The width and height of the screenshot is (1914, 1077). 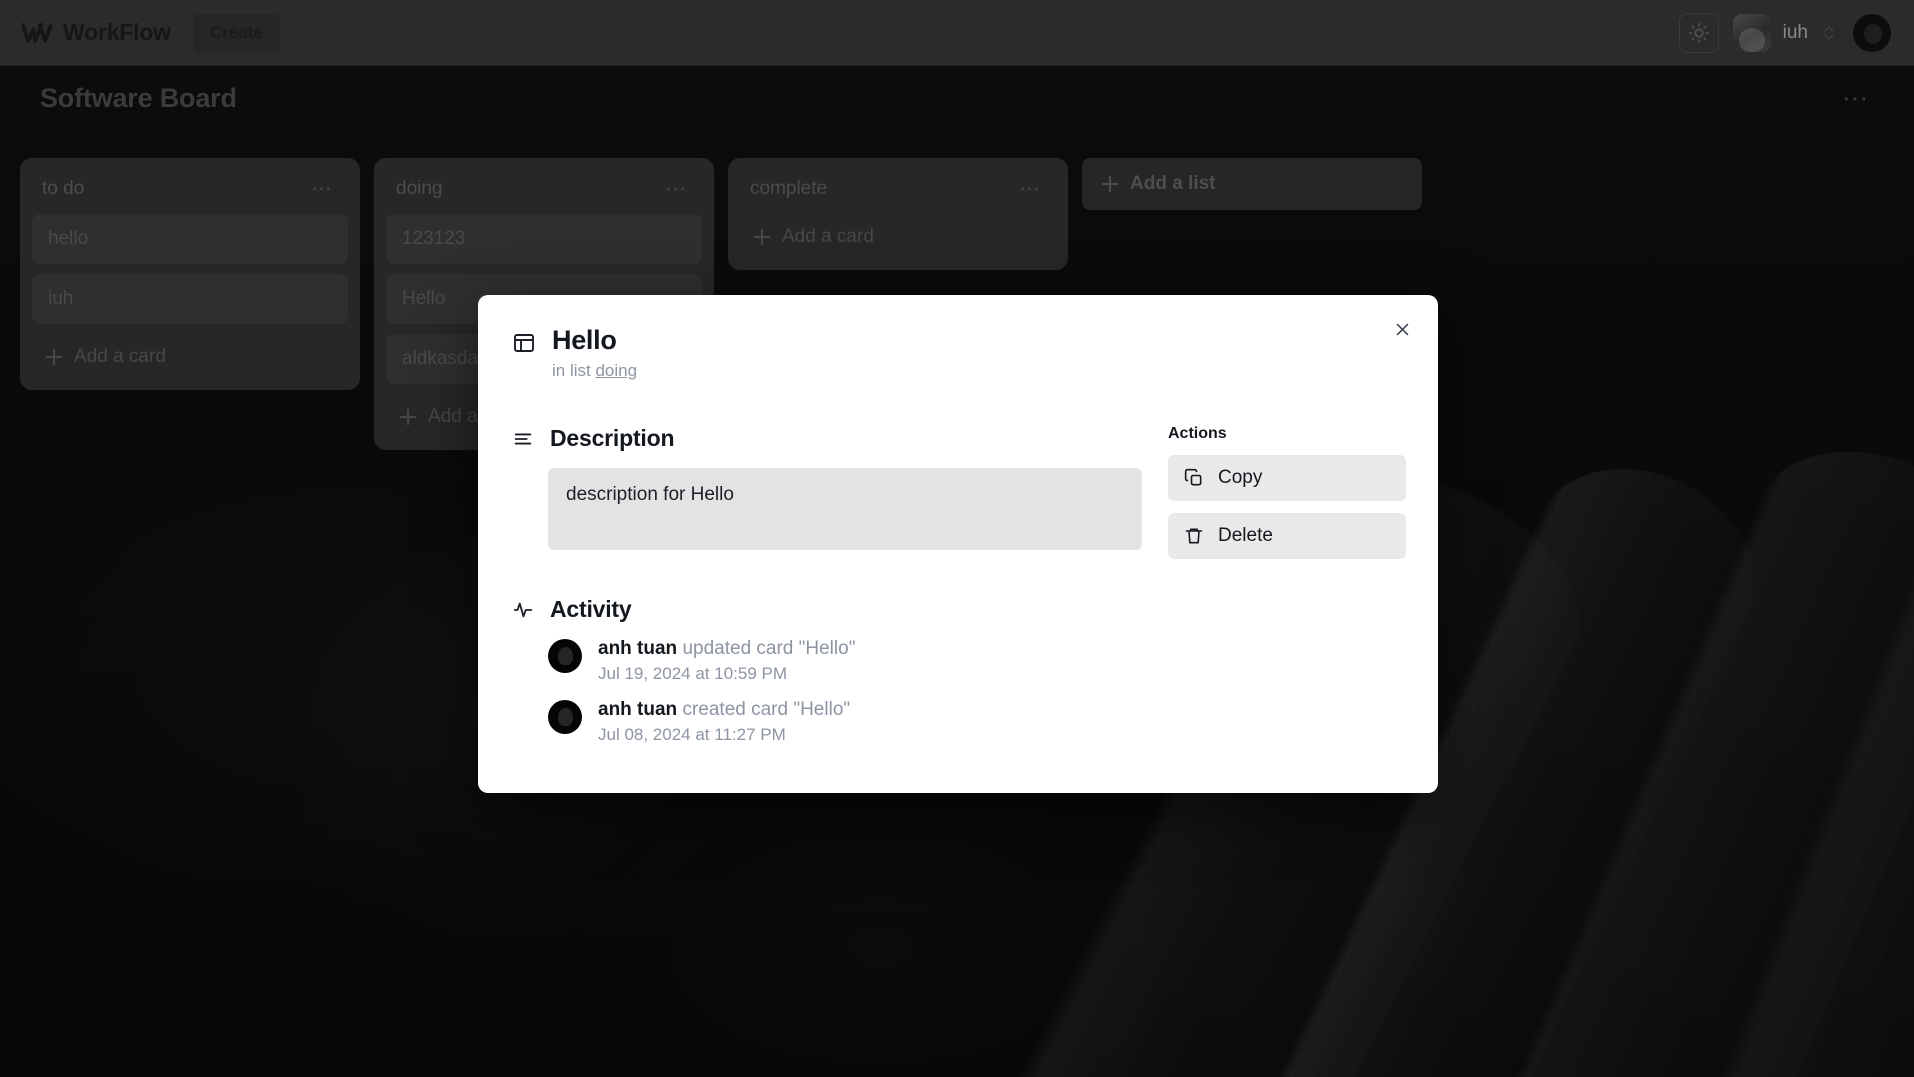 What do you see at coordinates (616, 370) in the screenshot?
I see `in-list-link: doing` at bounding box center [616, 370].